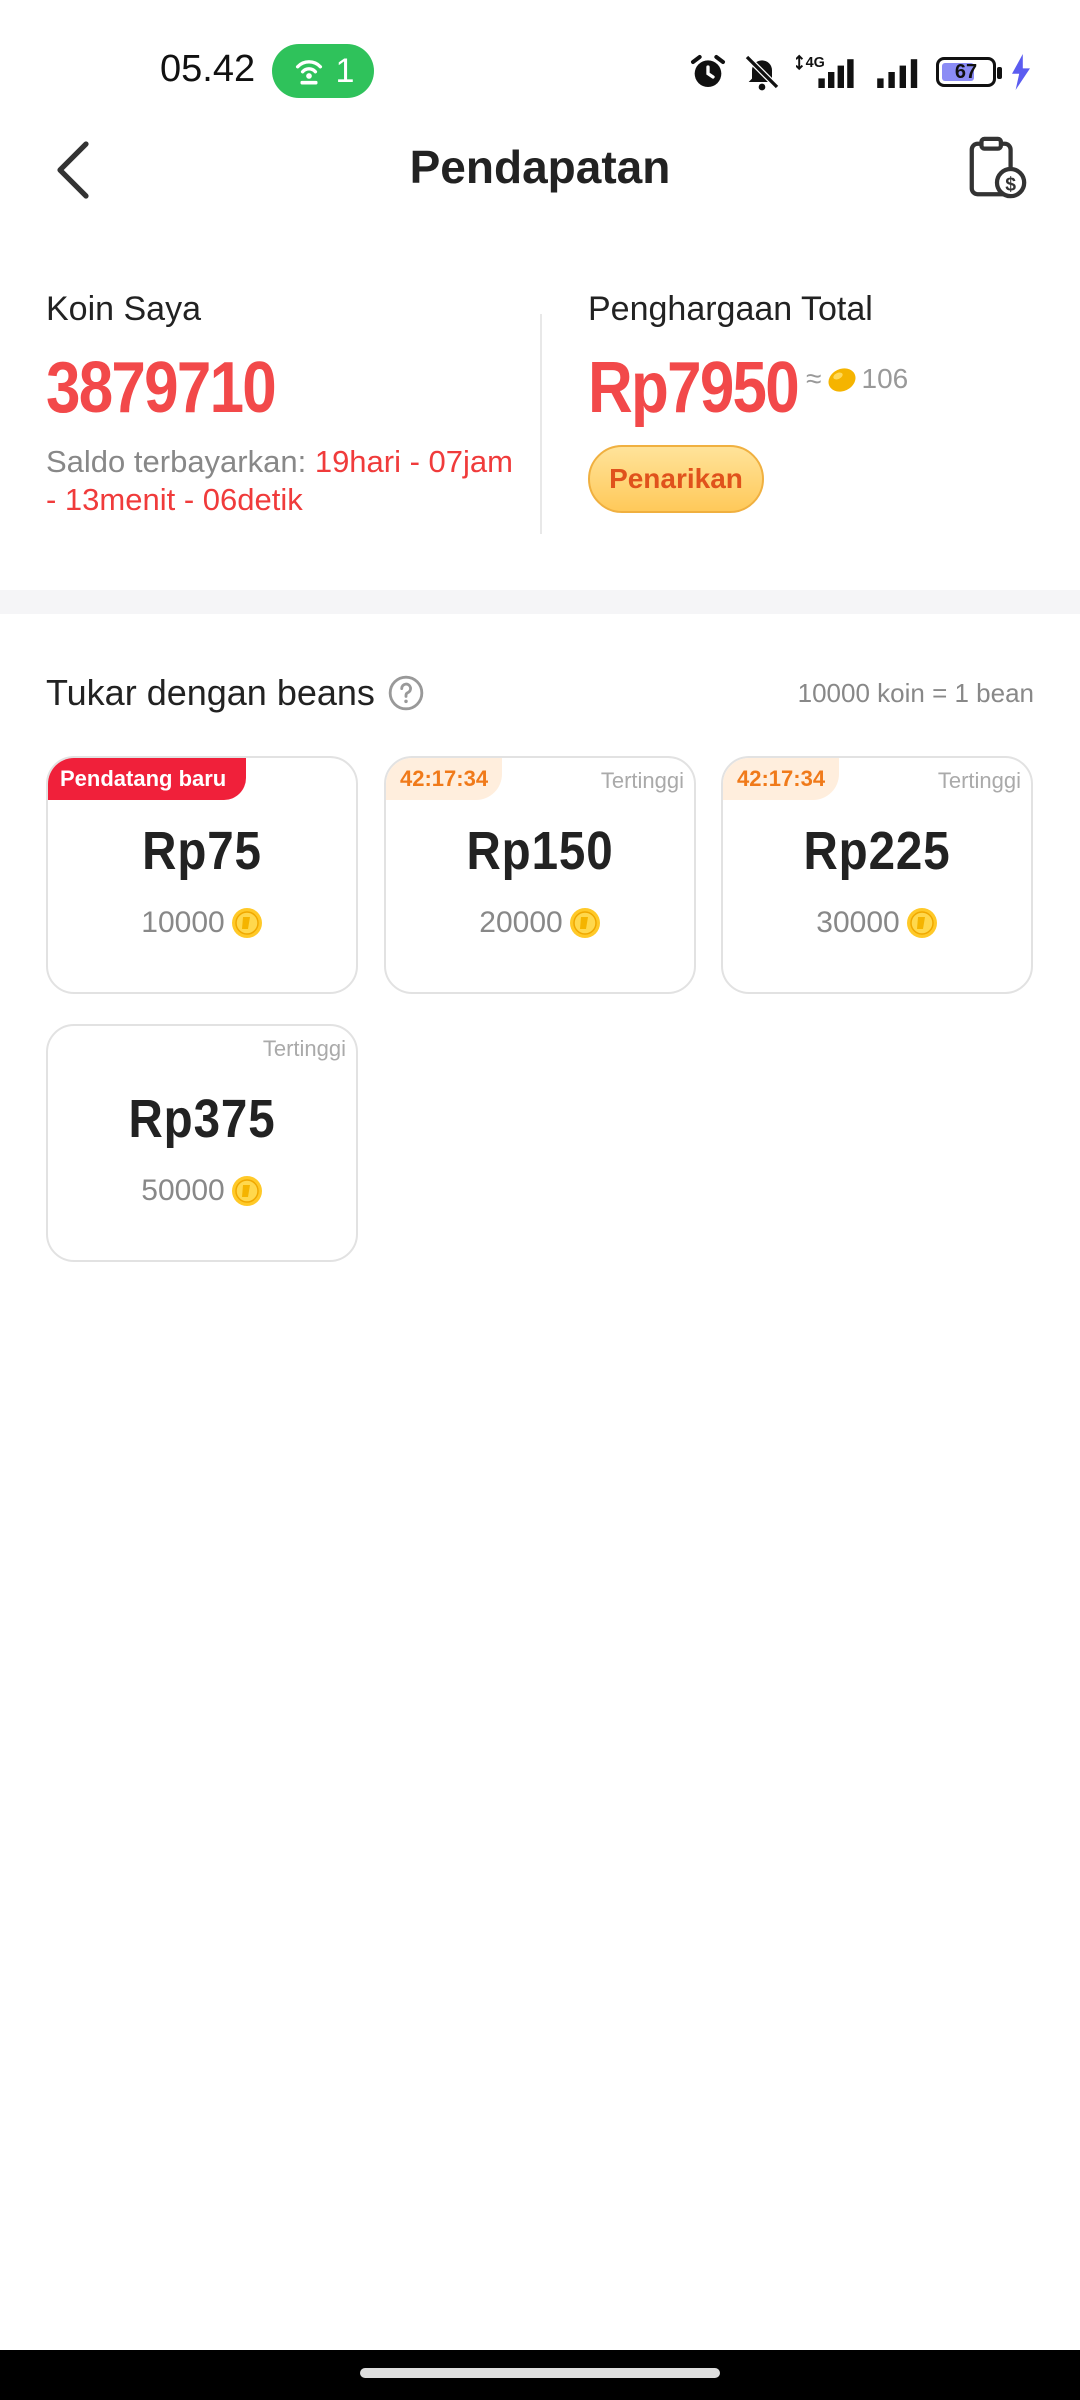  Describe the element at coordinates (521, 922) in the screenshot. I see `card-cost-value: 20000` at that location.